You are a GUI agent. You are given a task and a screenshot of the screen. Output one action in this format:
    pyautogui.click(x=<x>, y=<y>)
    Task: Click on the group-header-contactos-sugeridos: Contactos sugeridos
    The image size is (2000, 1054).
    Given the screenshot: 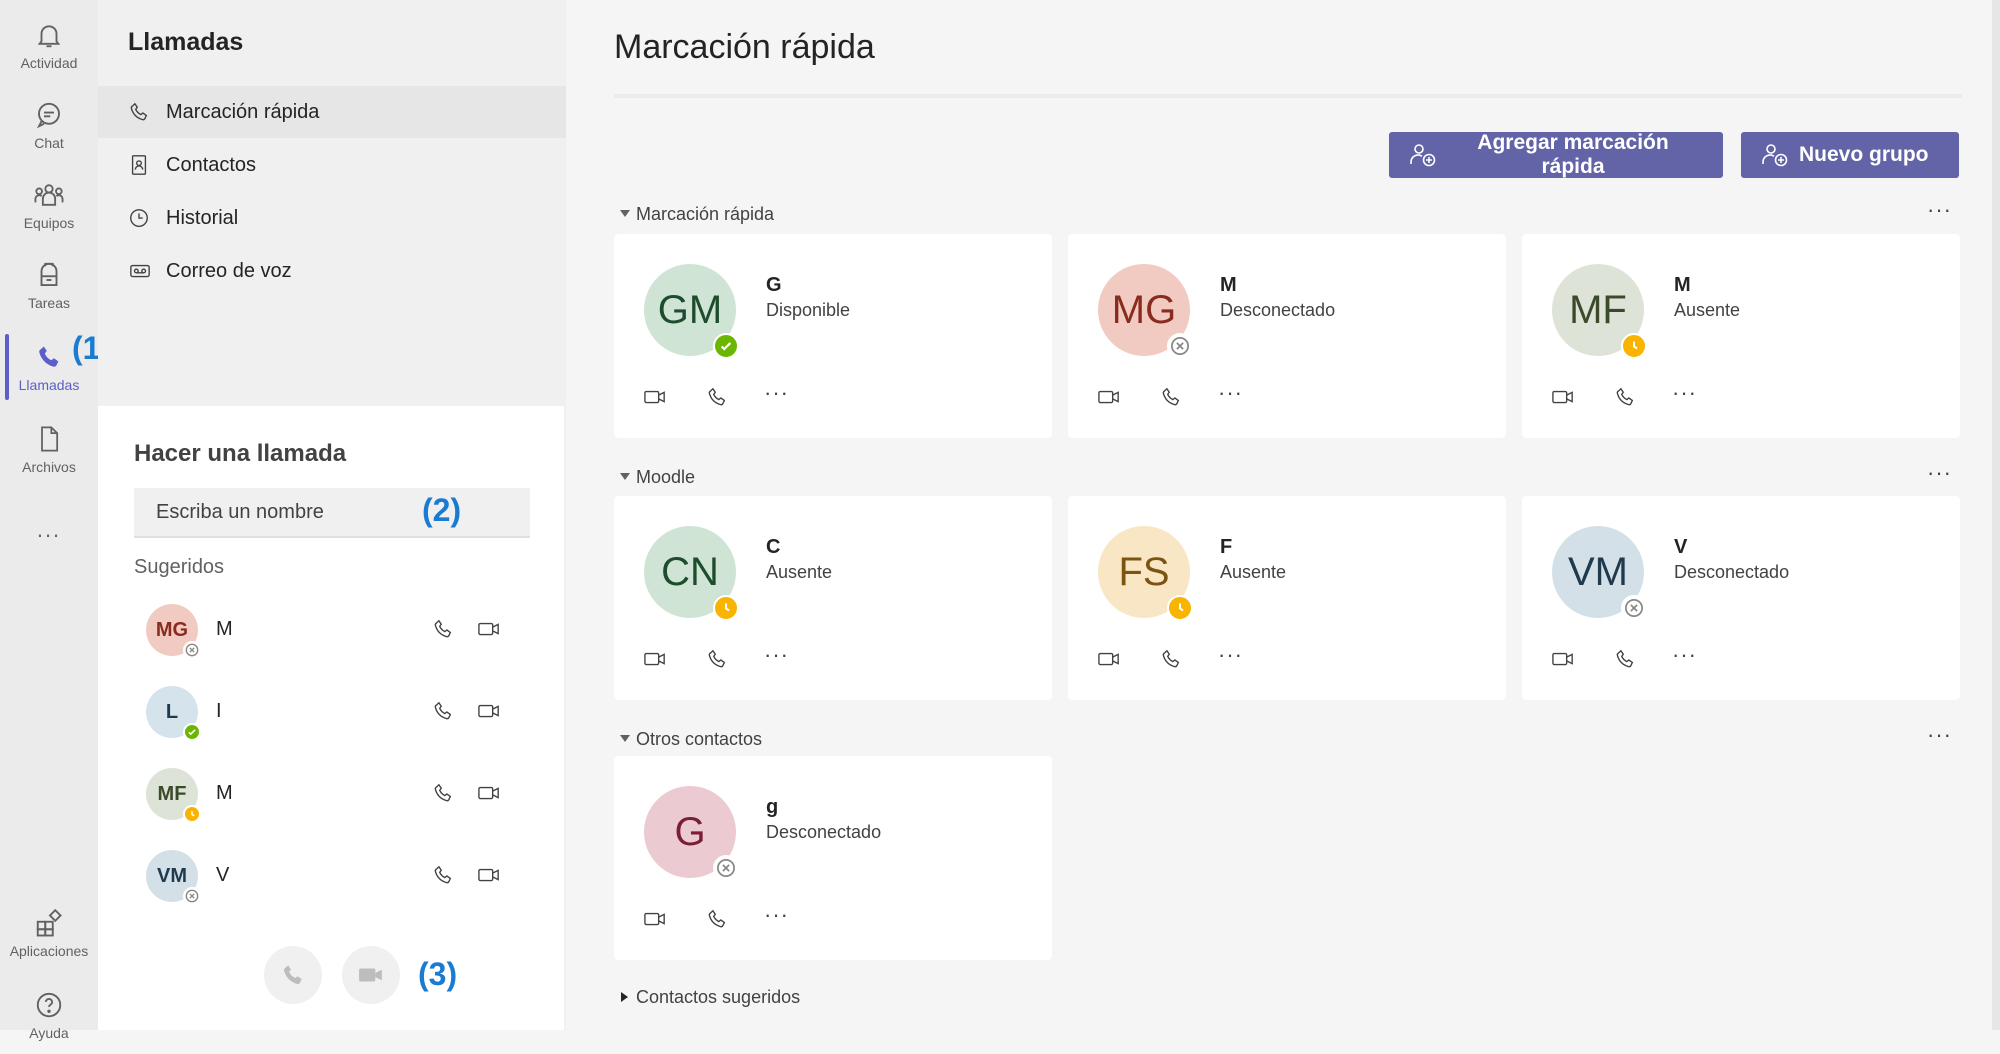 What is the action you would take?
    pyautogui.click(x=1288, y=997)
    